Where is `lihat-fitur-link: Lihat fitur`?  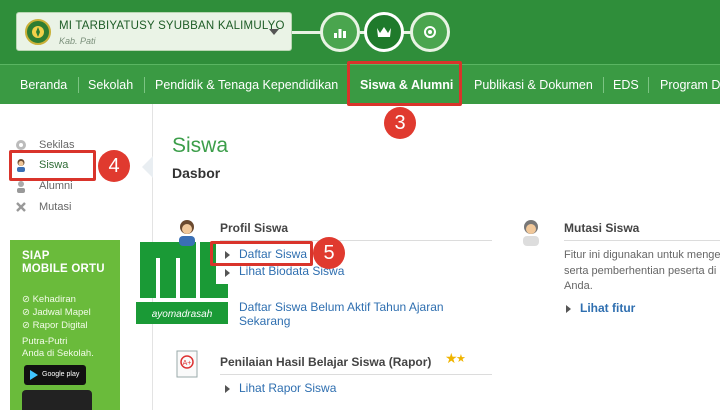
lihat-fitur-link: Lihat fitur is located at coordinates (607, 308).